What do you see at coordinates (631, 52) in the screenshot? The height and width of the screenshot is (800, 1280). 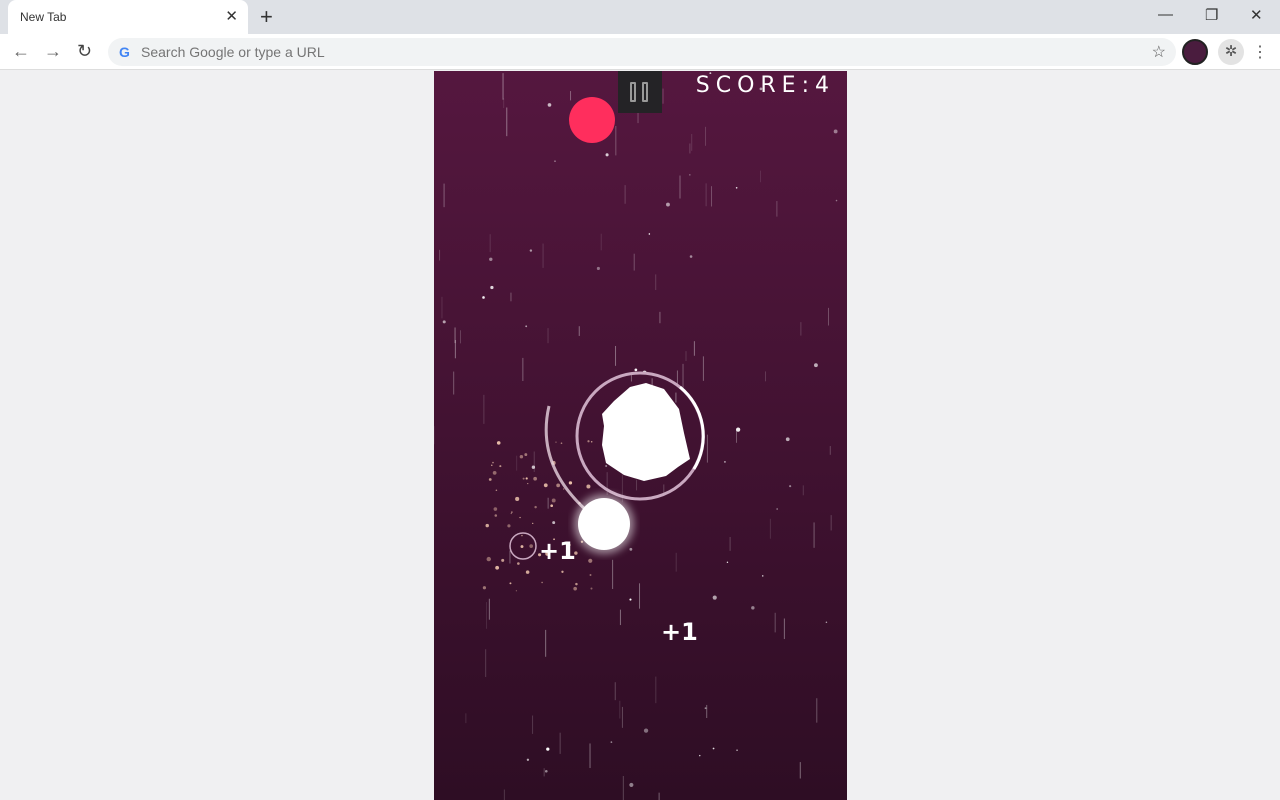 I see `address-input` at bounding box center [631, 52].